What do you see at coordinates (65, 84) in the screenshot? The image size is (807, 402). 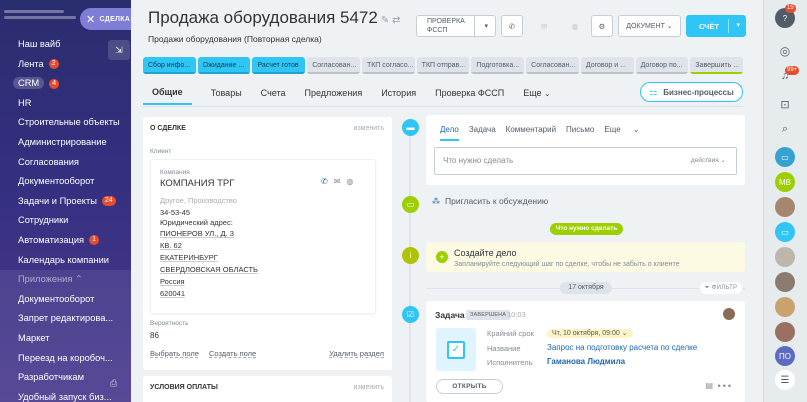 I see `sidebar-item-crm: CRM 4` at bounding box center [65, 84].